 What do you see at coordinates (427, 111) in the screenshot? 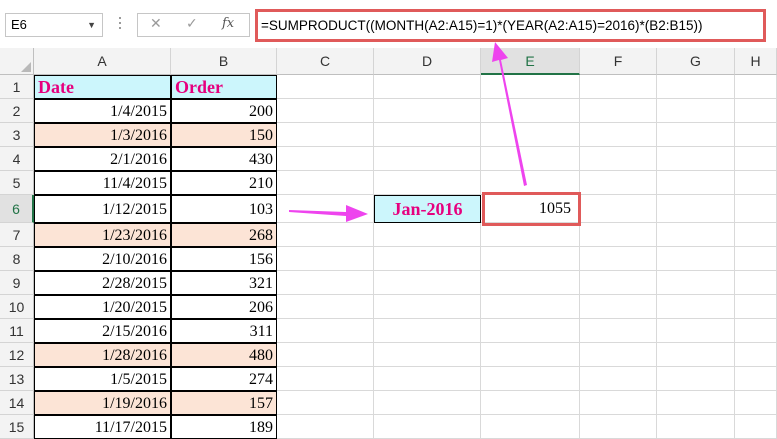
I see `cell-d2` at bounding box center [427, 111].